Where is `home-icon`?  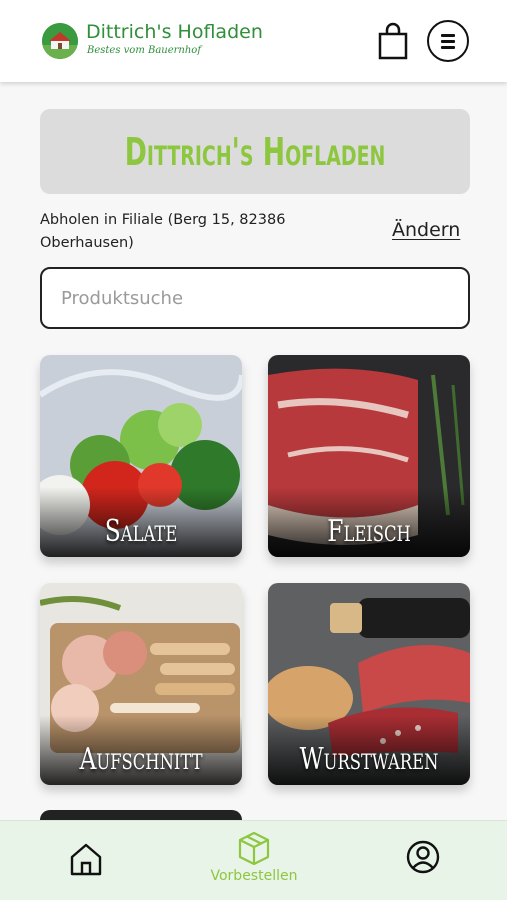
home-icon is located at coordinates (86, 859).